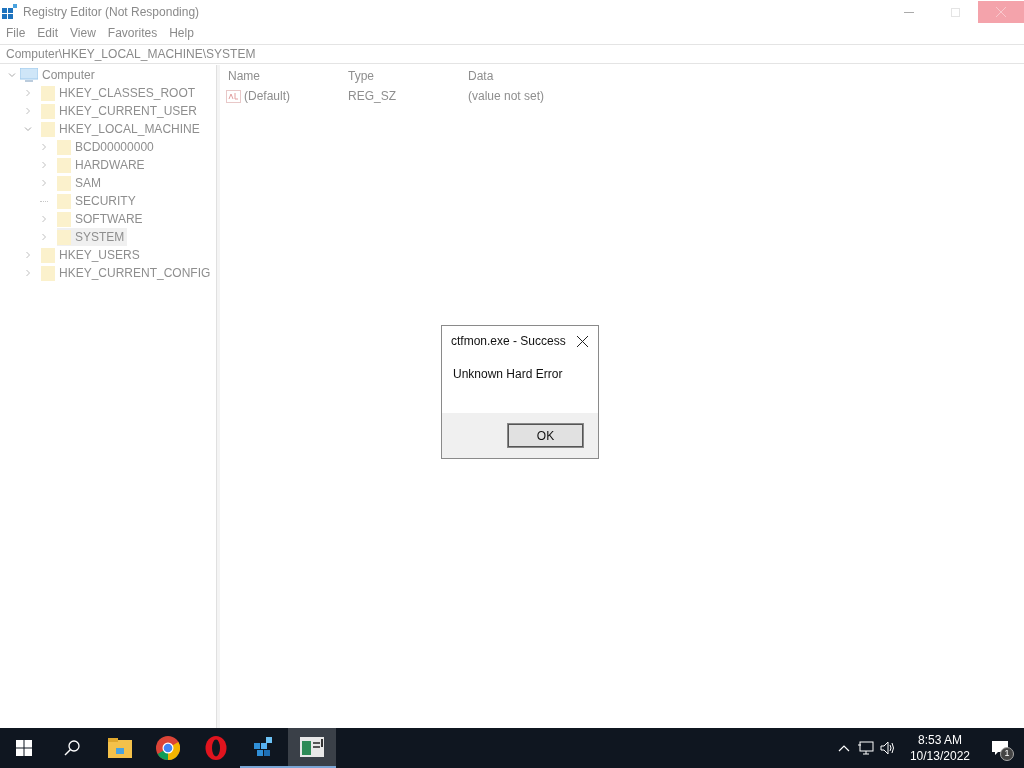 The image size is (1024, 768). I want to click on notification-badge: 1, so click(1007, 754).